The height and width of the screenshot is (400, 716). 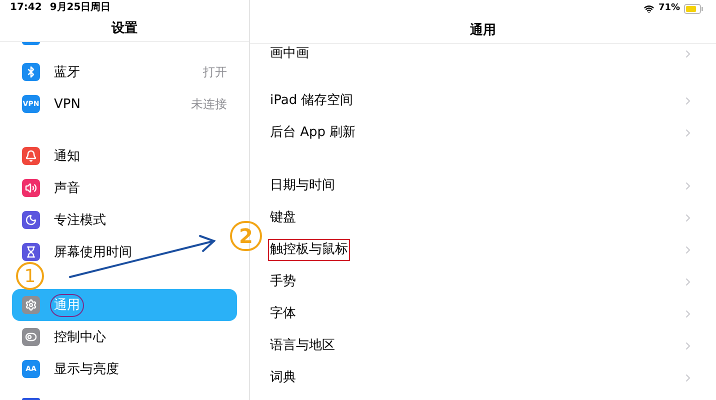 What do you see at coordinates (80, 337) in the screenshot?
I see `sidebar-item-label: 控制中心` at bounding box center [80, 337].